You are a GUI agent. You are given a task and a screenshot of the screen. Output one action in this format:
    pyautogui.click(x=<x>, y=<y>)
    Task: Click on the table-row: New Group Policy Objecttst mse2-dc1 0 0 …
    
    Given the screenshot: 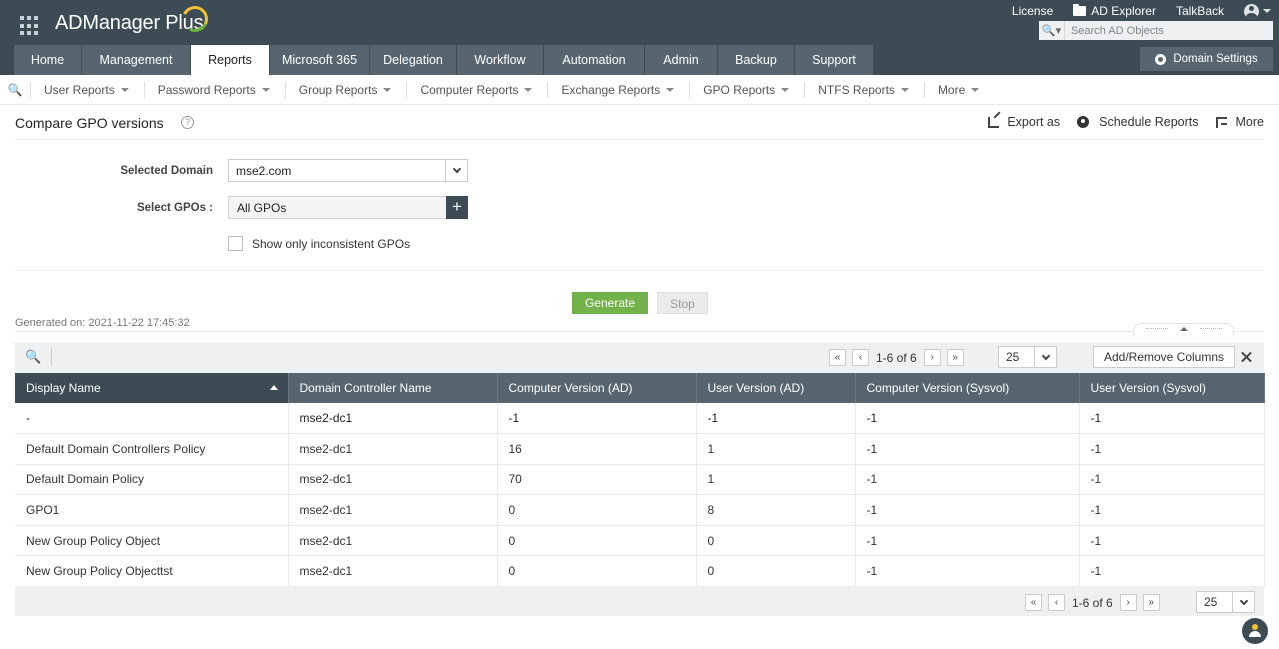 What is the action you would take?
    pyautogui.click(x=640, y=571)
    